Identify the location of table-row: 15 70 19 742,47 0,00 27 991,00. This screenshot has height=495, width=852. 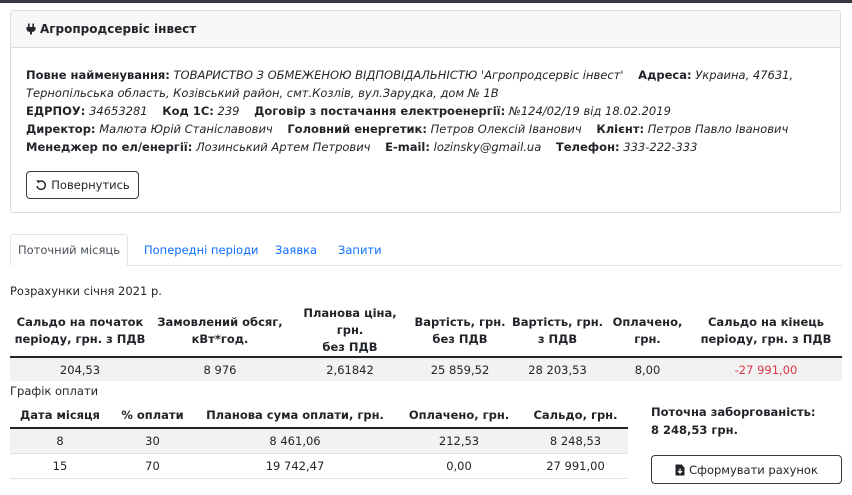
(319, 466).